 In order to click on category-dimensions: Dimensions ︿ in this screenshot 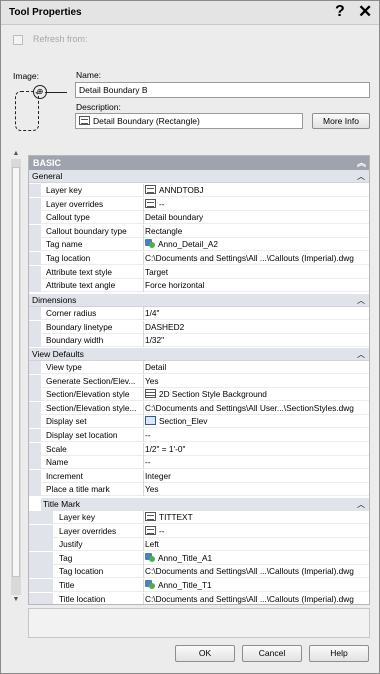, I will do `click(199, 300)`.